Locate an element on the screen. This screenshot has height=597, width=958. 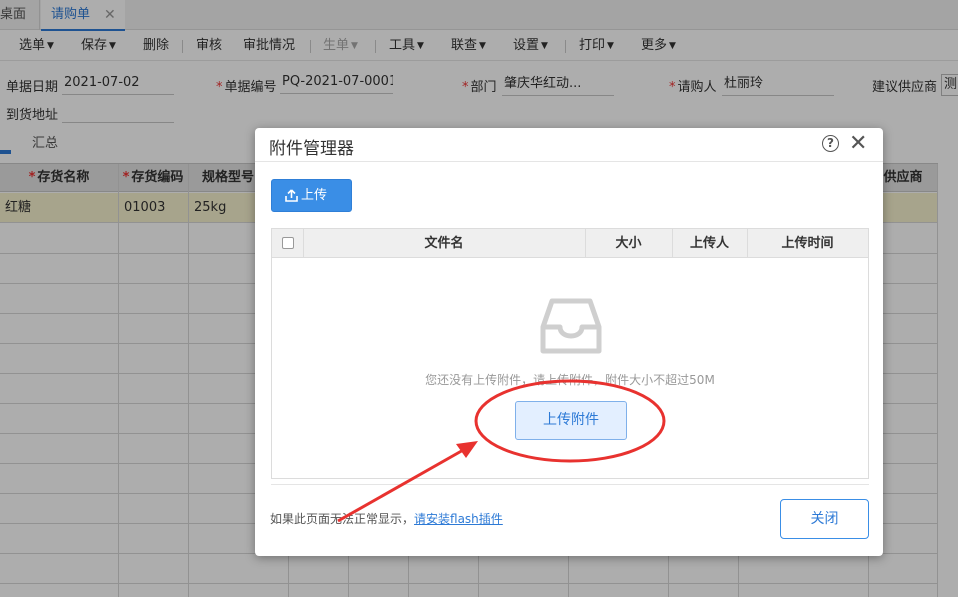
flash-note: 如果此页面无法正常显示，请安装flash插件 is located at coordinates (386, 518).